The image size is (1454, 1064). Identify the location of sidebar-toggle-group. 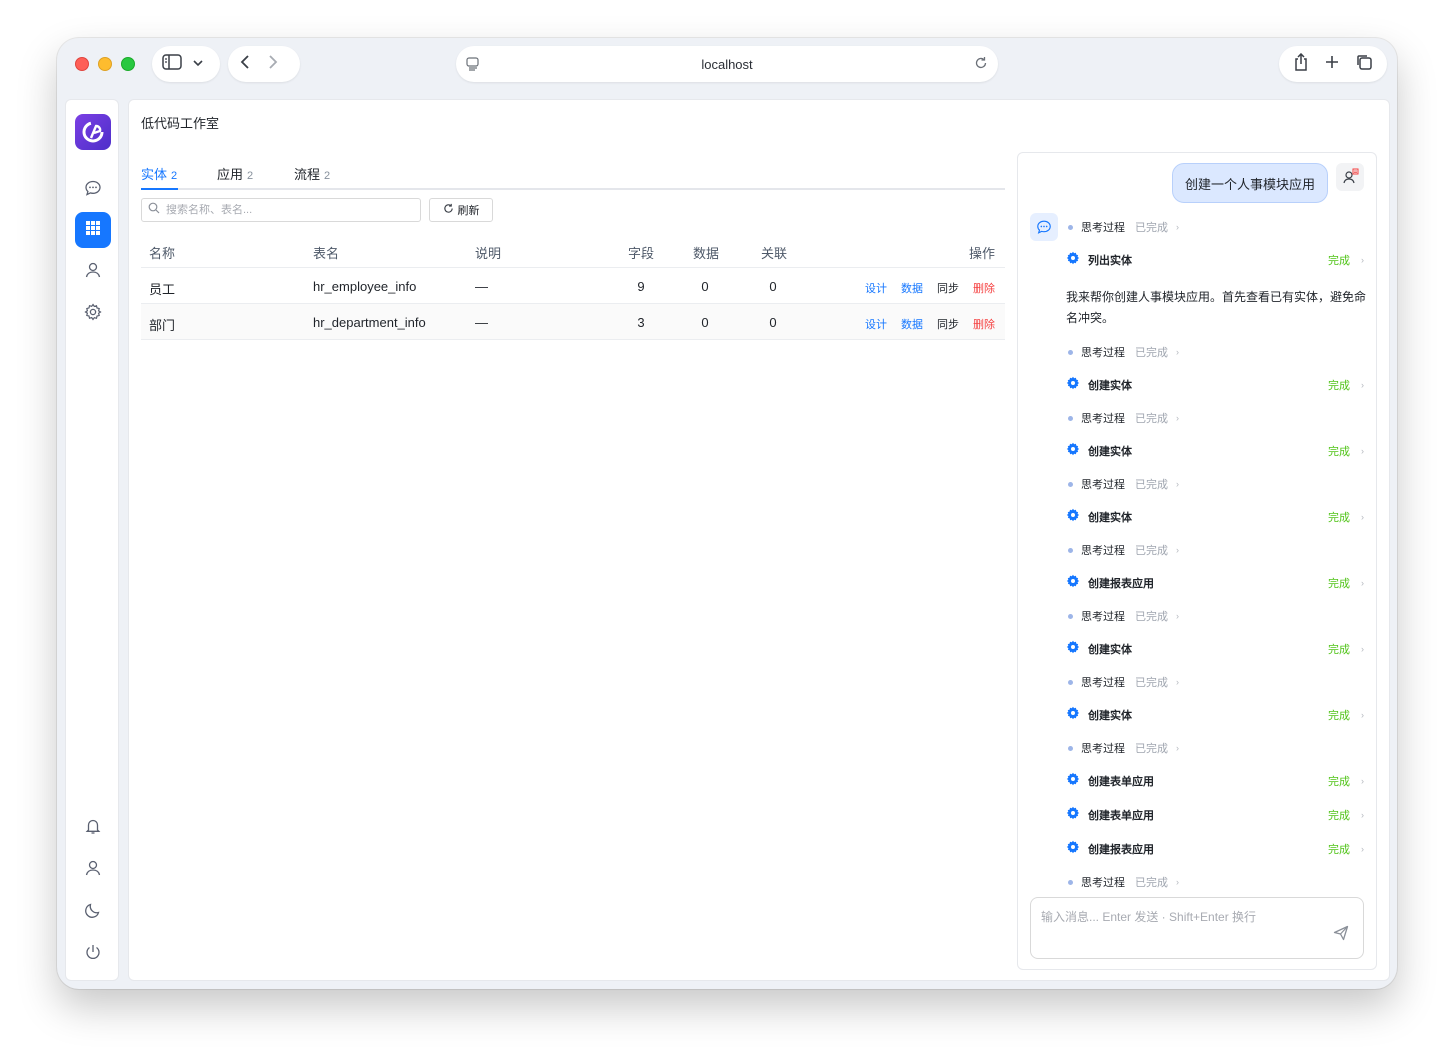
(186, 64).